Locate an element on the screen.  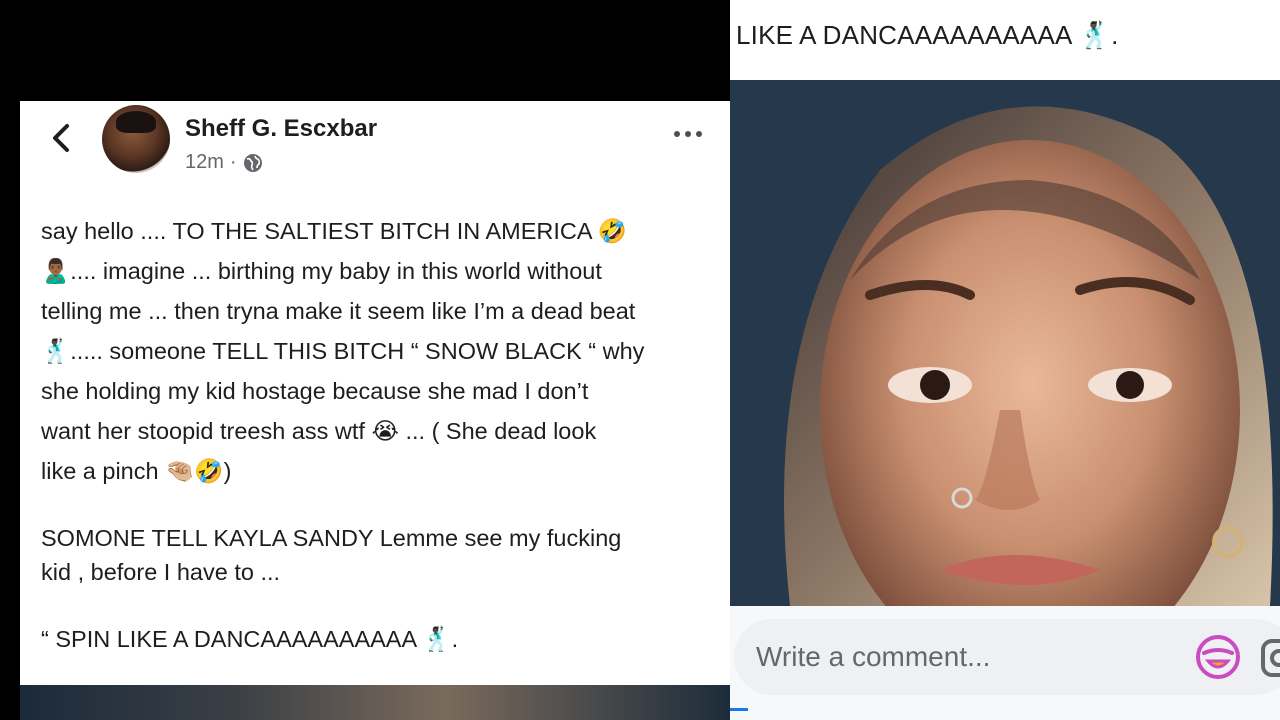
post-caption-continued: LIKE A DANCAAAAAAAAAA 🕺🏿. is located at coordinates (927, 35).